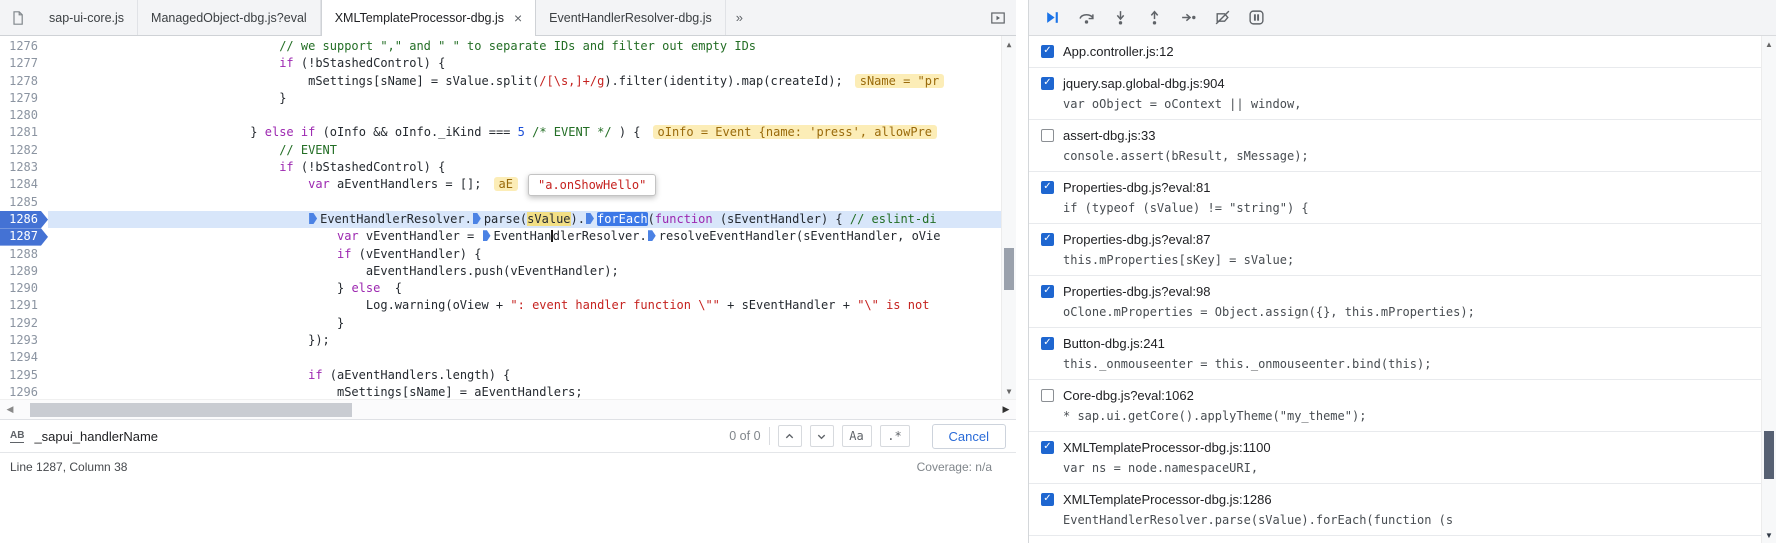 This screenshot has height=543, width=1776. Describe the element at coordinates (24, 375) in the screenshot. I see `line-number: 1295` at that location.